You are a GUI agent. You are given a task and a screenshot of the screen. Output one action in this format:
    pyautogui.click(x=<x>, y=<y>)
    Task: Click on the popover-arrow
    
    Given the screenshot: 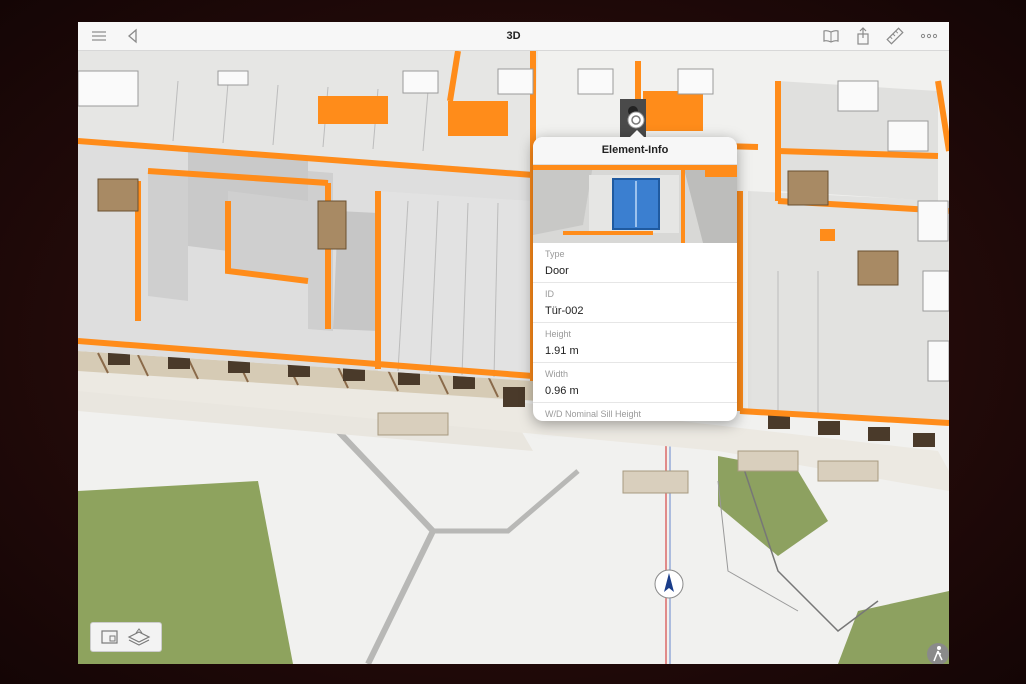 What is the action you would take?
    pyautogui.click(x=637, y=134)
    